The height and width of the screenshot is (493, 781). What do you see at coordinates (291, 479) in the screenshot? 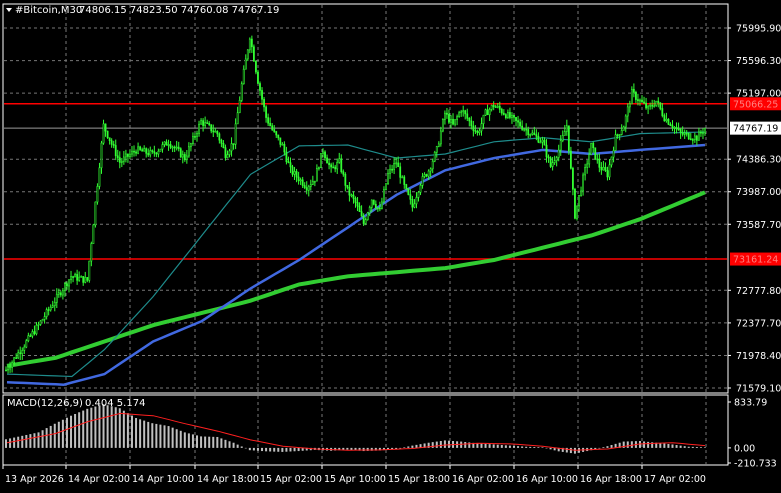
I see `time-tick-label: 15 Apr 02:00` at bounding box center [291, 479].